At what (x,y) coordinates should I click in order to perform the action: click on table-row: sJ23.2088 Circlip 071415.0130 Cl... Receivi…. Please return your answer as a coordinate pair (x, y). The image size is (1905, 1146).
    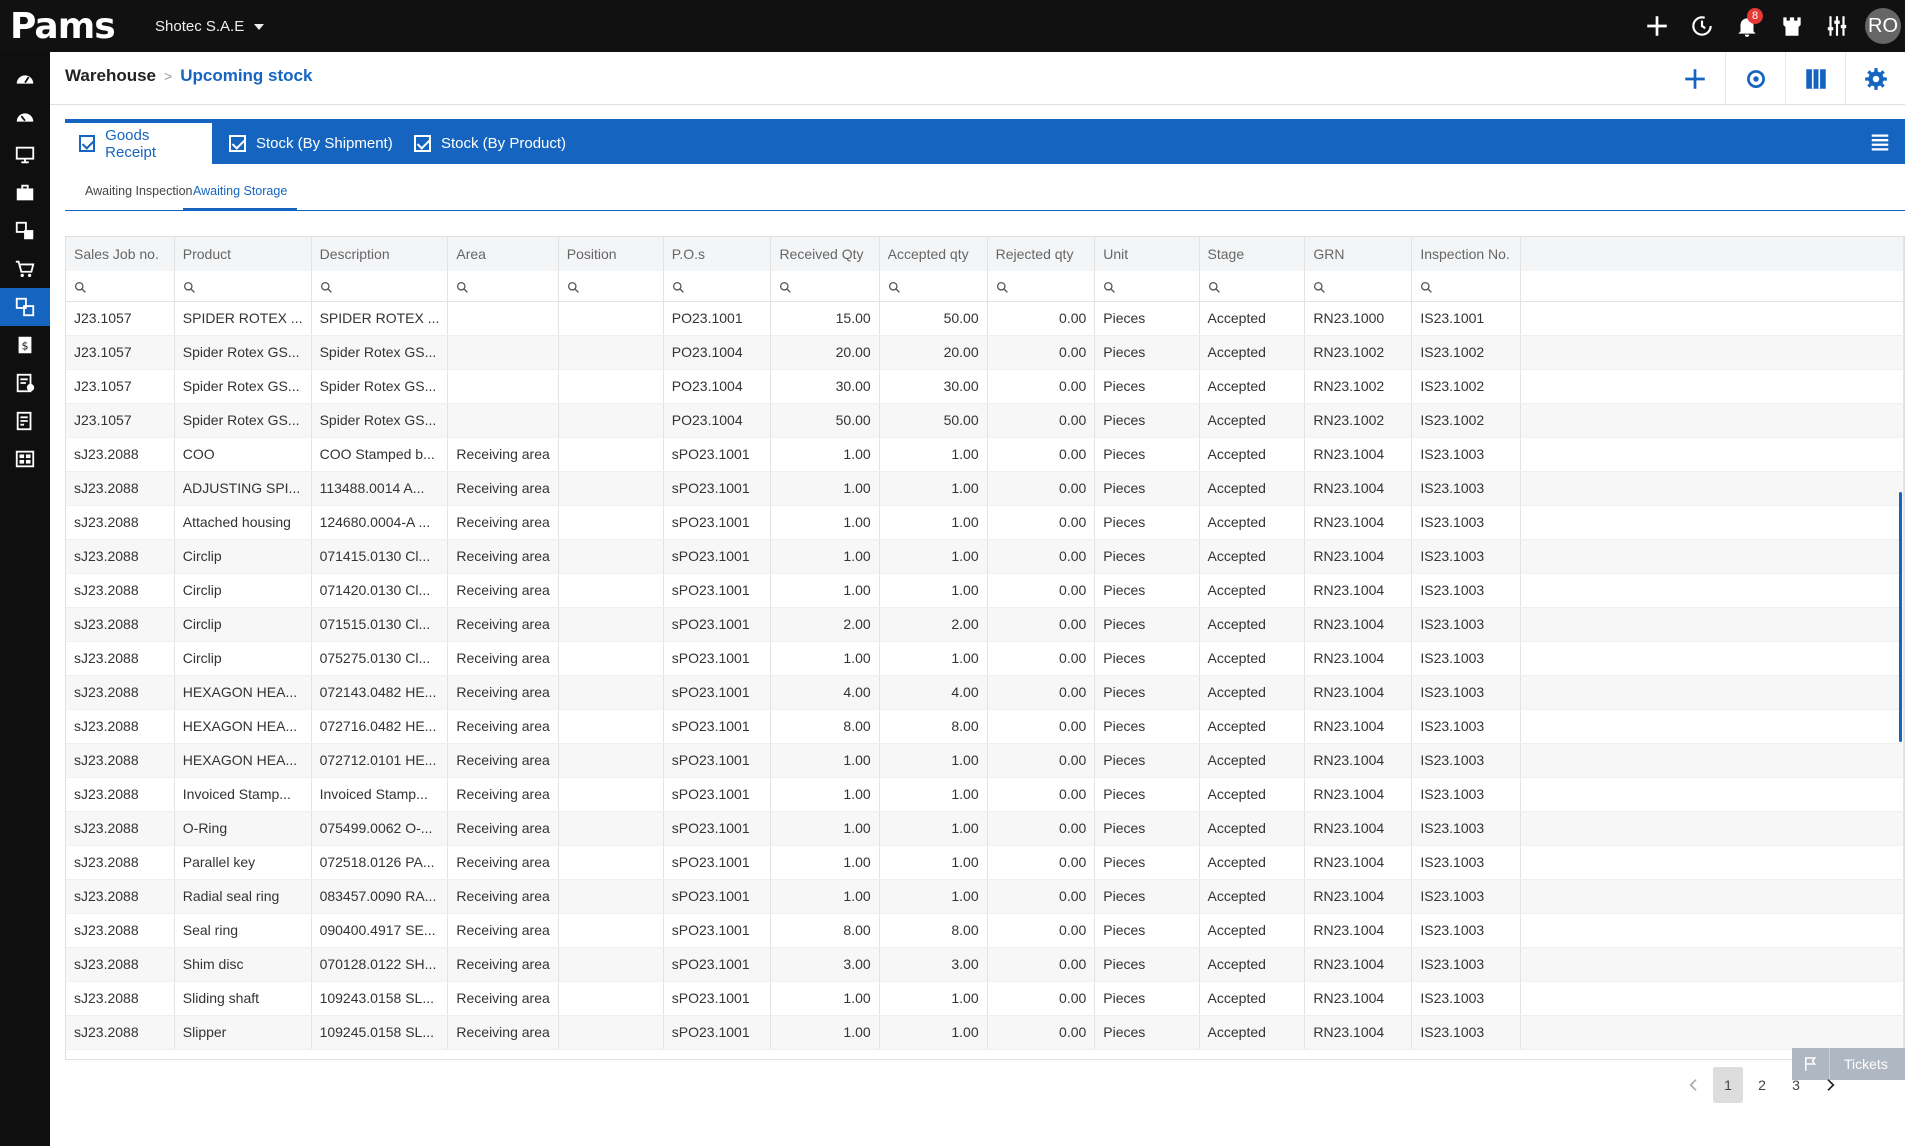
    Looking at the image, I should click on (985, 556).